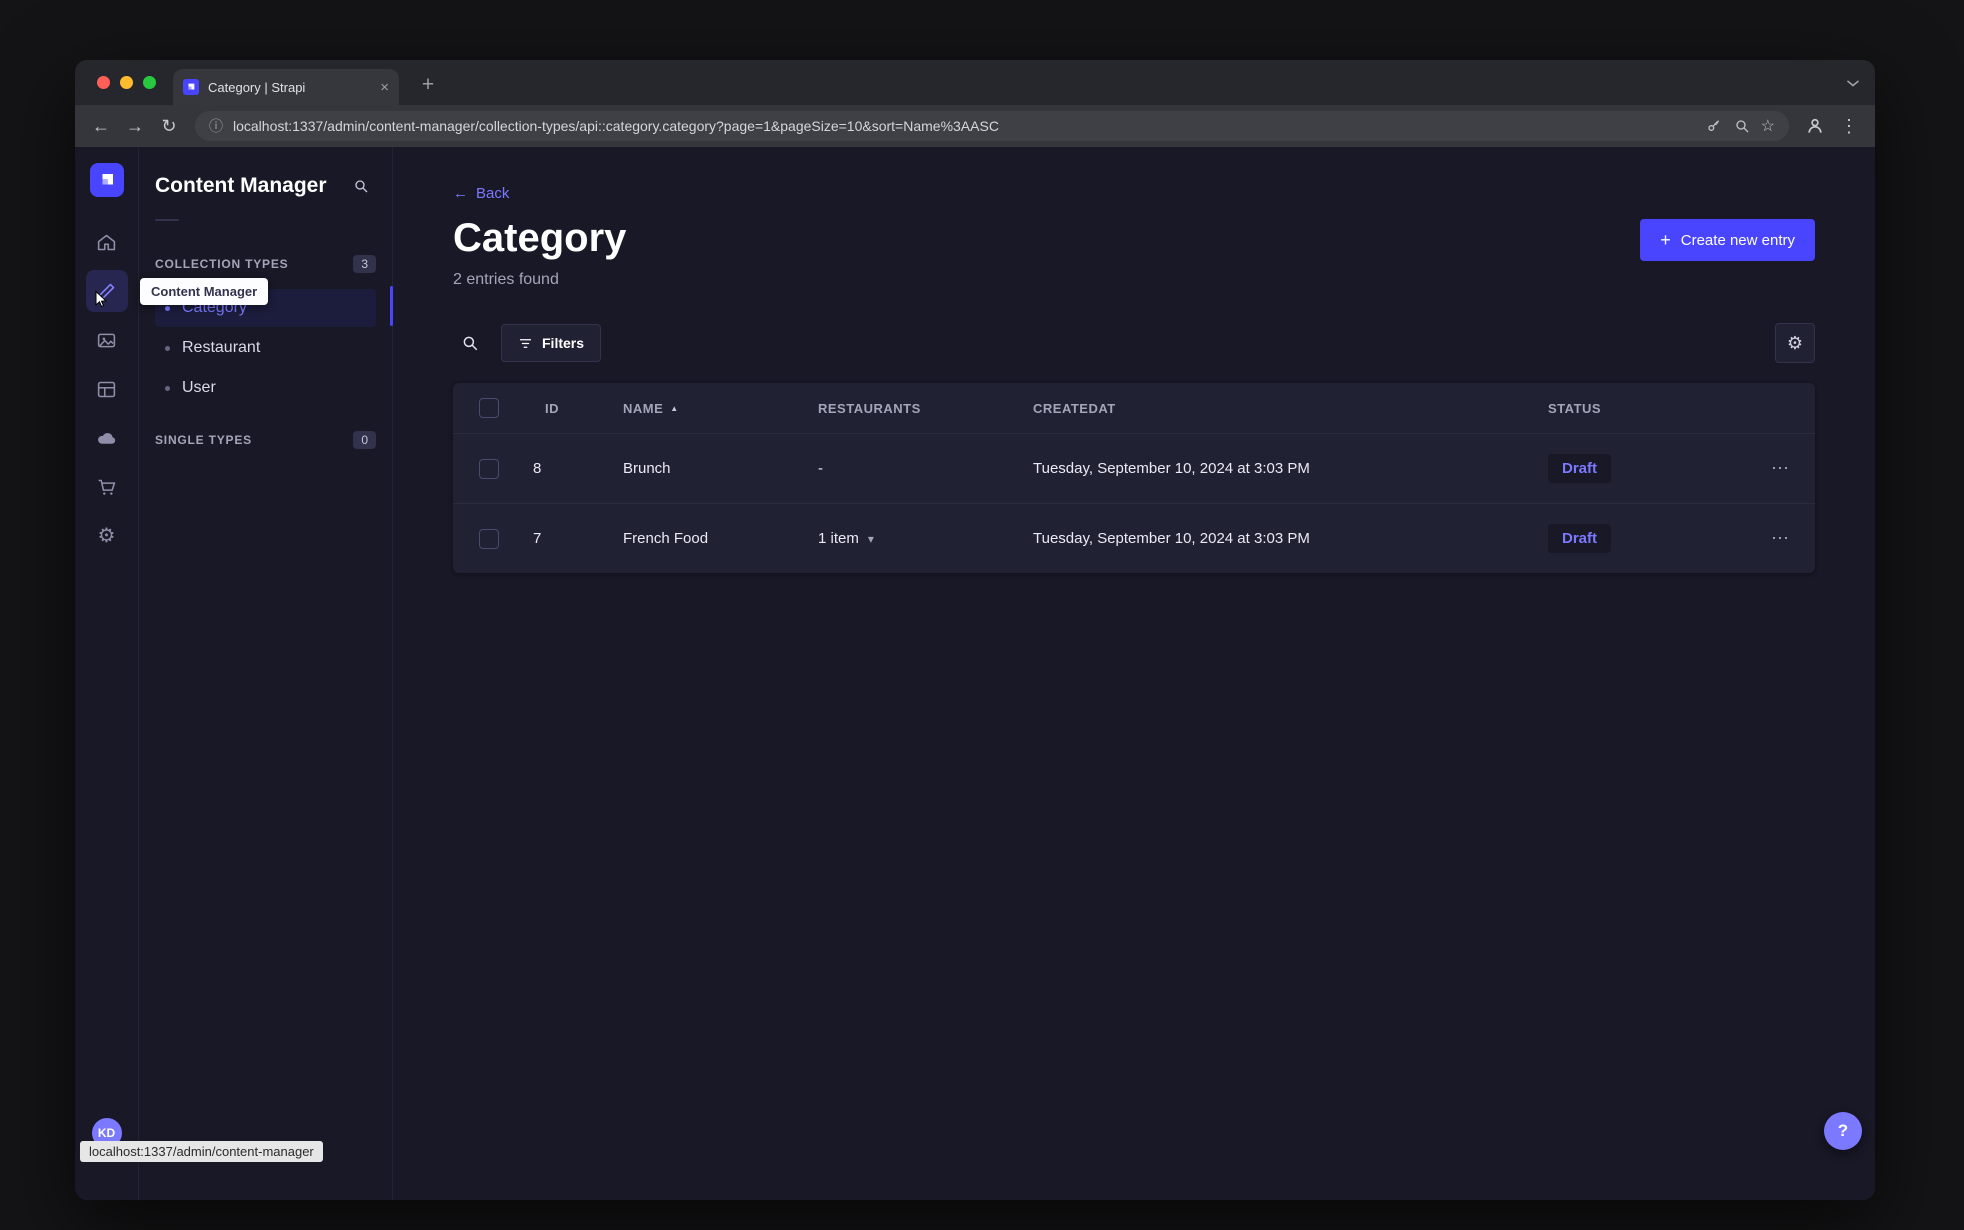 The image size is (1964, 1230). I want to click on list-toolbar: Filters ⚙, so click(1134, 343).